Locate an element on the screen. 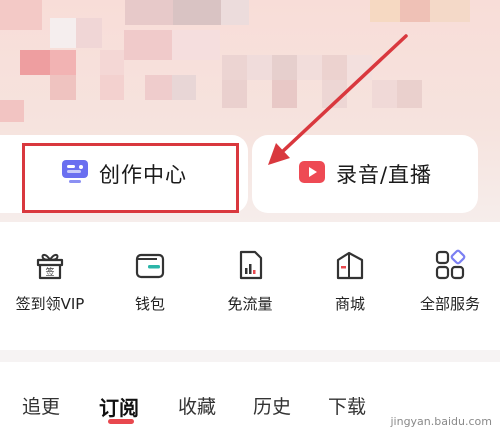 The image size is (500, 432). creator-center-card: 创作中心 is located at coordinates (124, 174).